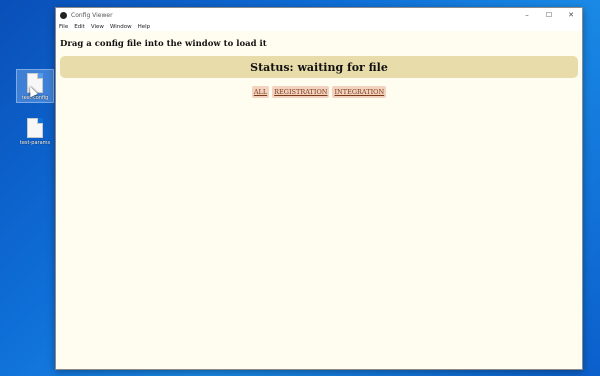 The height and width of the screenshot is (376, 600). Describe the element at coordinates (35, 143) in the screenshot. I see `desktop-icon-label: test-params` at that location.